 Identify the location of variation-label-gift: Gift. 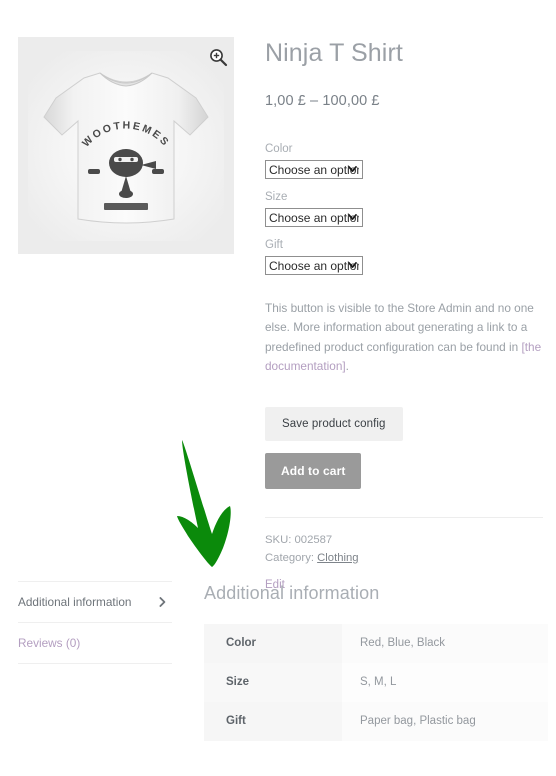
(274, 244).